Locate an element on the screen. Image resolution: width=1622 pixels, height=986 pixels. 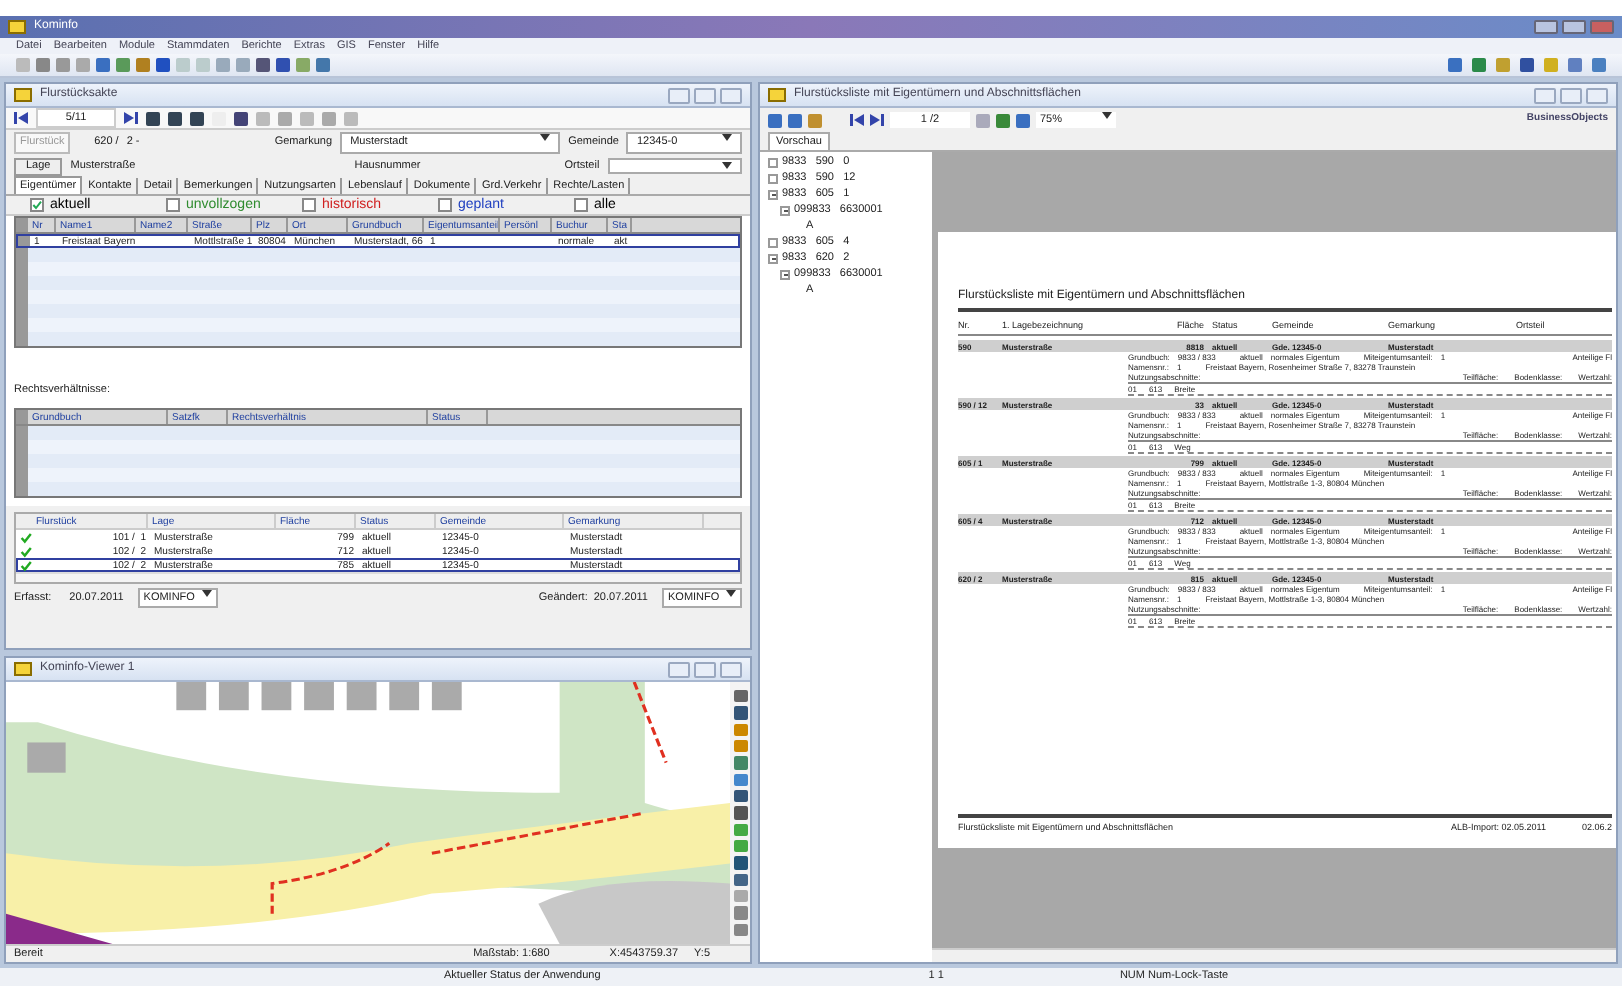
last-record-icon is located at coordinates (131, 118).